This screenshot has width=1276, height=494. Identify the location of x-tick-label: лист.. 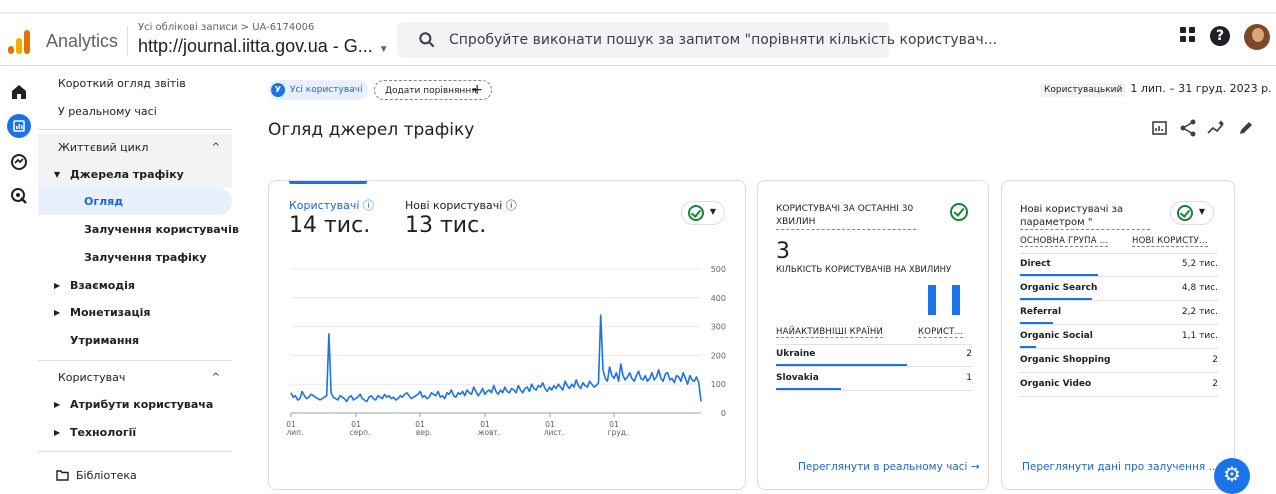
(554, 432).